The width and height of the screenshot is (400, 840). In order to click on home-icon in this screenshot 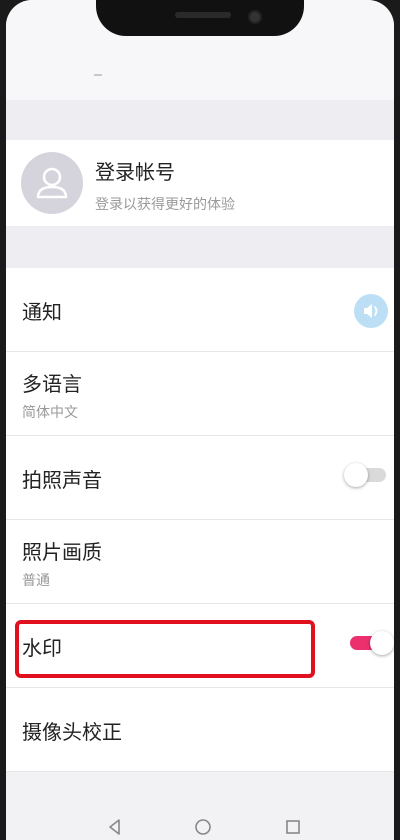, I will do `click(203, 827)`.